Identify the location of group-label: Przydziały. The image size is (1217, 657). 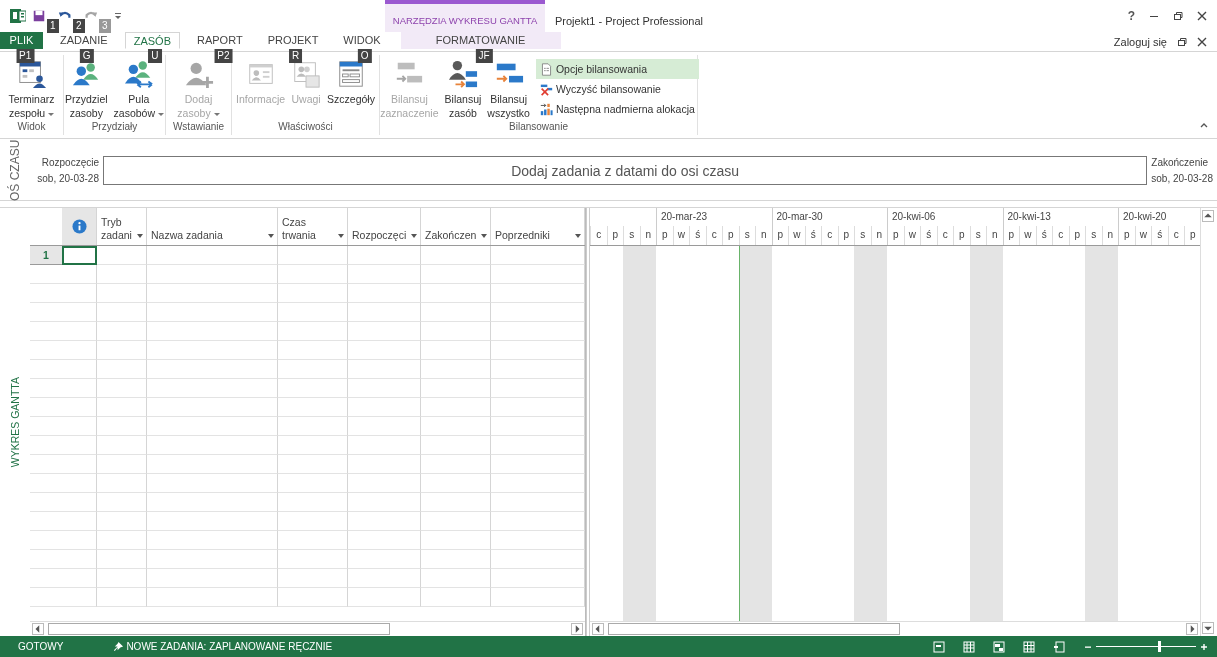
(114, 127).